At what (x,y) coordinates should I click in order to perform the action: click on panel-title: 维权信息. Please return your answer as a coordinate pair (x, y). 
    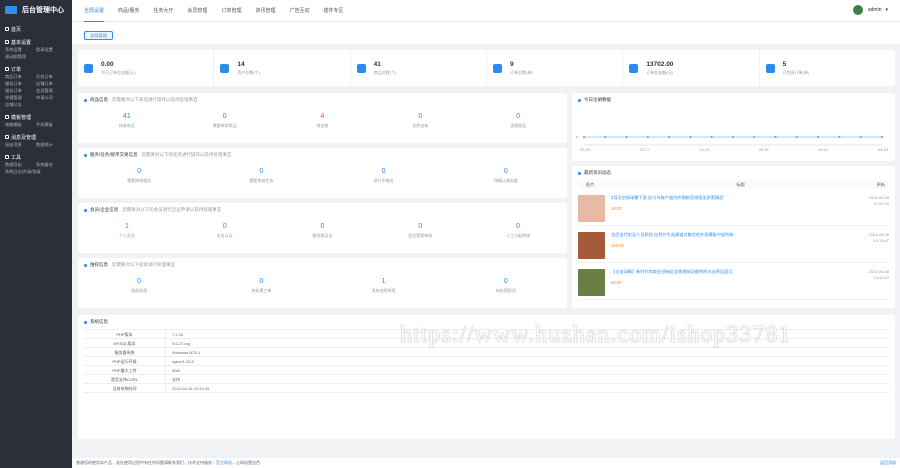
    Looking at the image, I should click on (99, 264).